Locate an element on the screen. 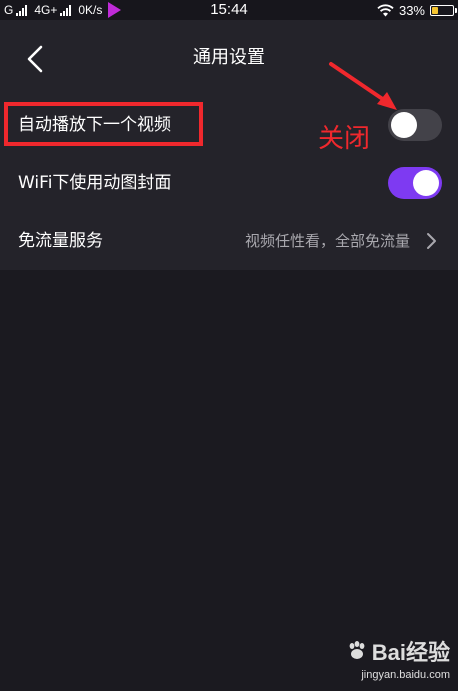  watermark: Bai经验 jingyan.baidu.com is located at coordinates (390, 661).